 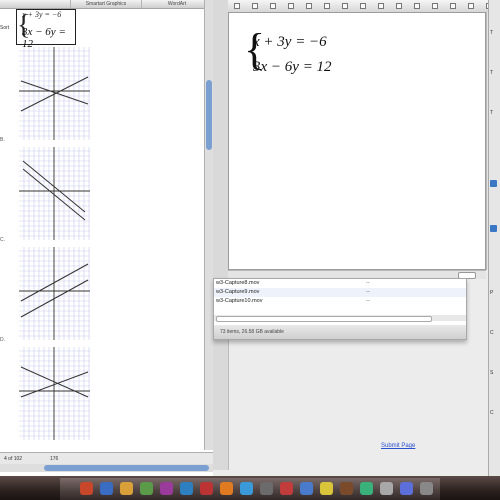 I want to click on sidebar-strip, so click(x=221, y=235).